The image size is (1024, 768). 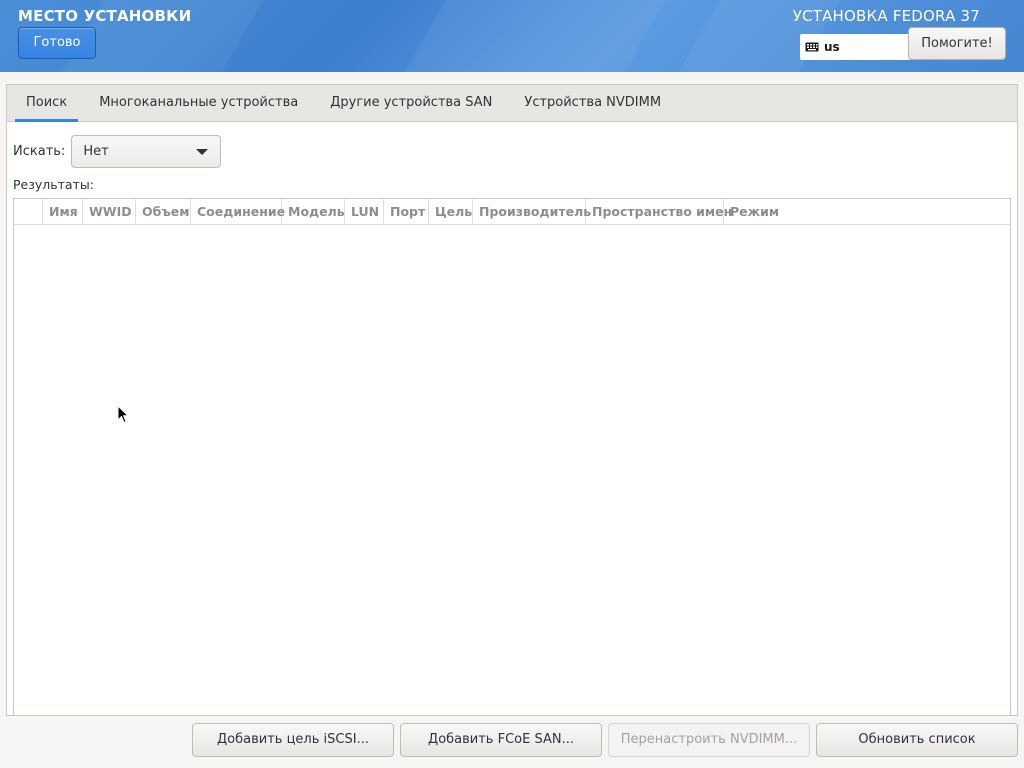 What do you see at coordinates (238, 211) in the screenshot?
I see `column-header-connection: Соединение` at bounding box center [238, 211].